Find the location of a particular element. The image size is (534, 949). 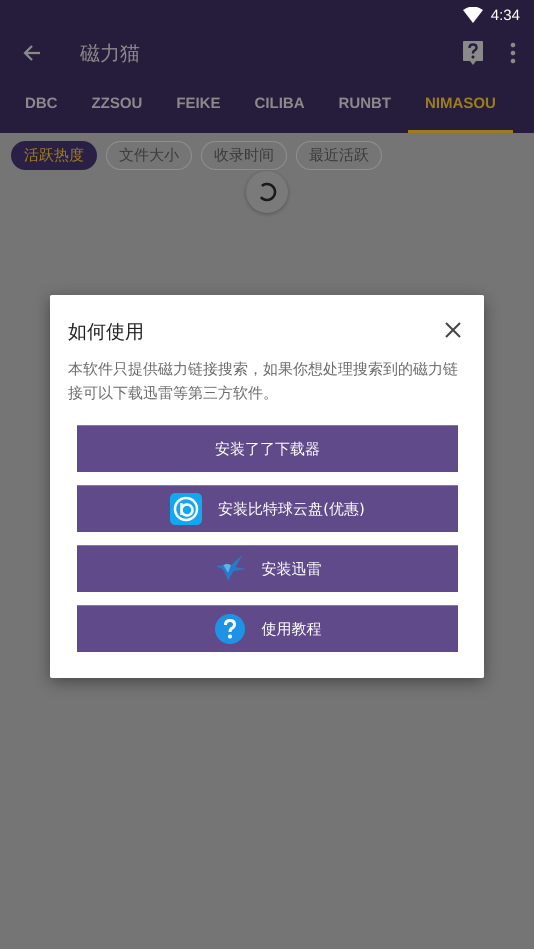

sort-chip: 文件大小 is located at coordinates (149, 155).